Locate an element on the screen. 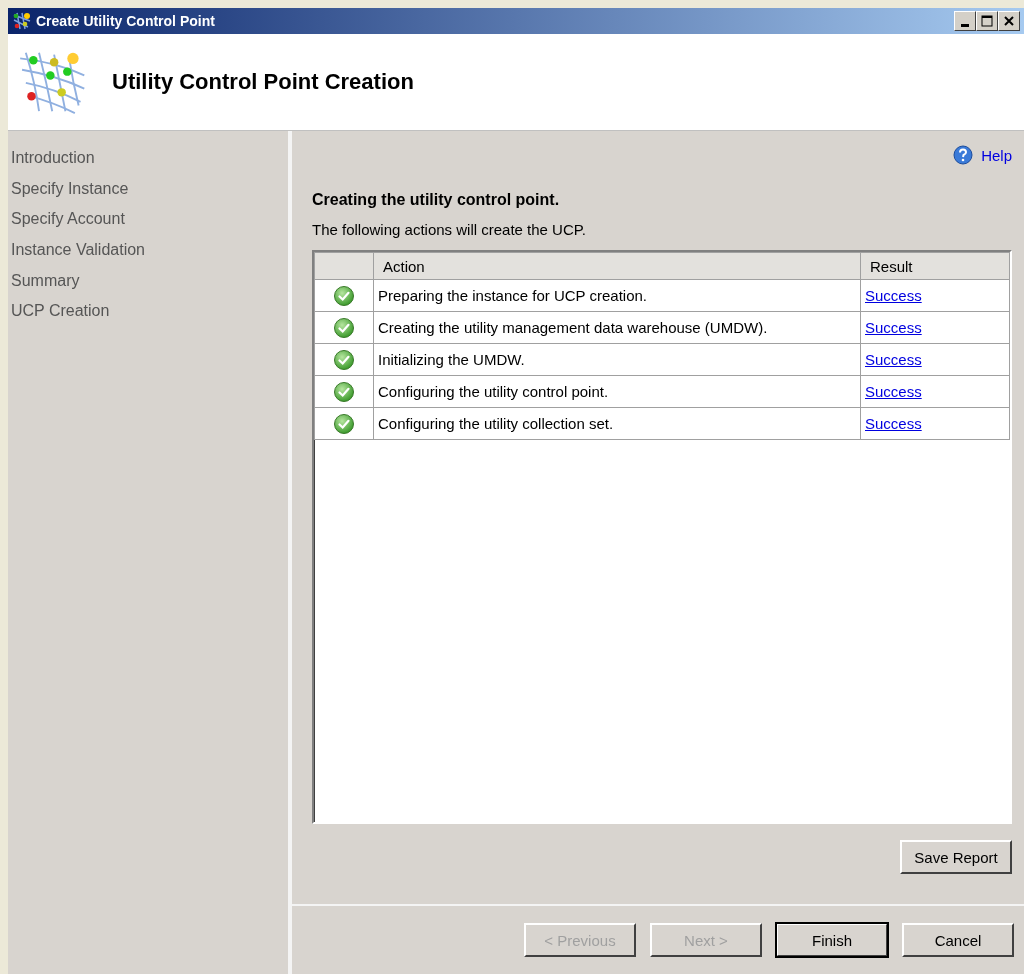 The image size is (1024, 974). maximize-button is located at coordinates (987, 21).